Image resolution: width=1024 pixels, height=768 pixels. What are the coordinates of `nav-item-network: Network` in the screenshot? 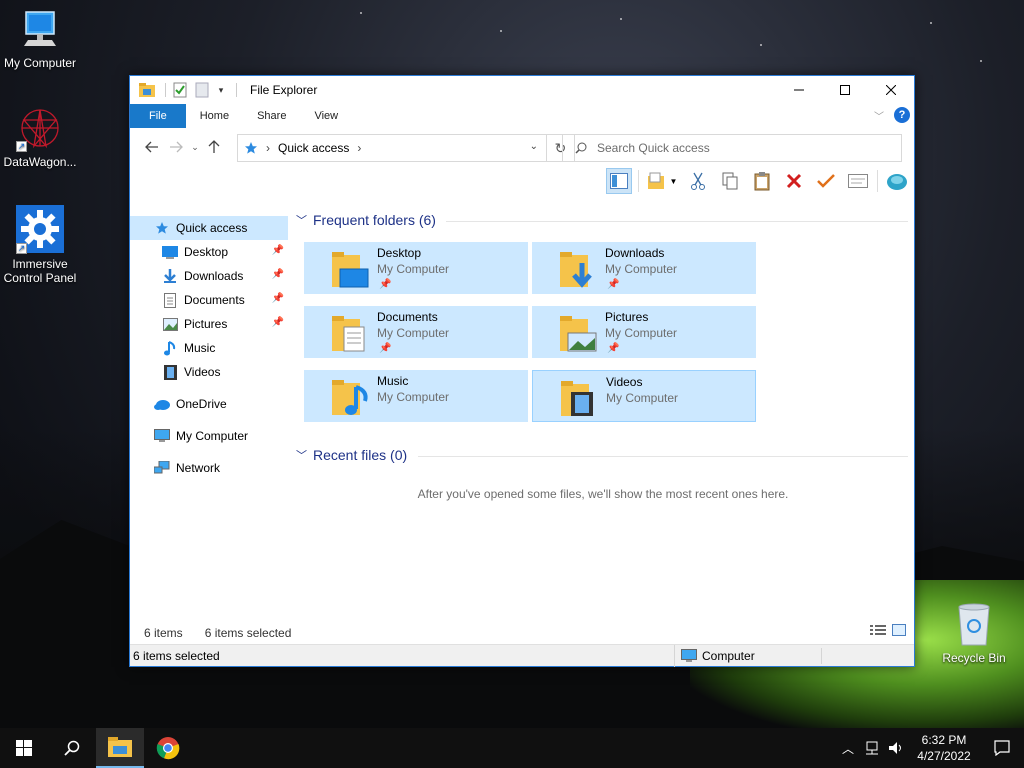 It's located at (209, 468).